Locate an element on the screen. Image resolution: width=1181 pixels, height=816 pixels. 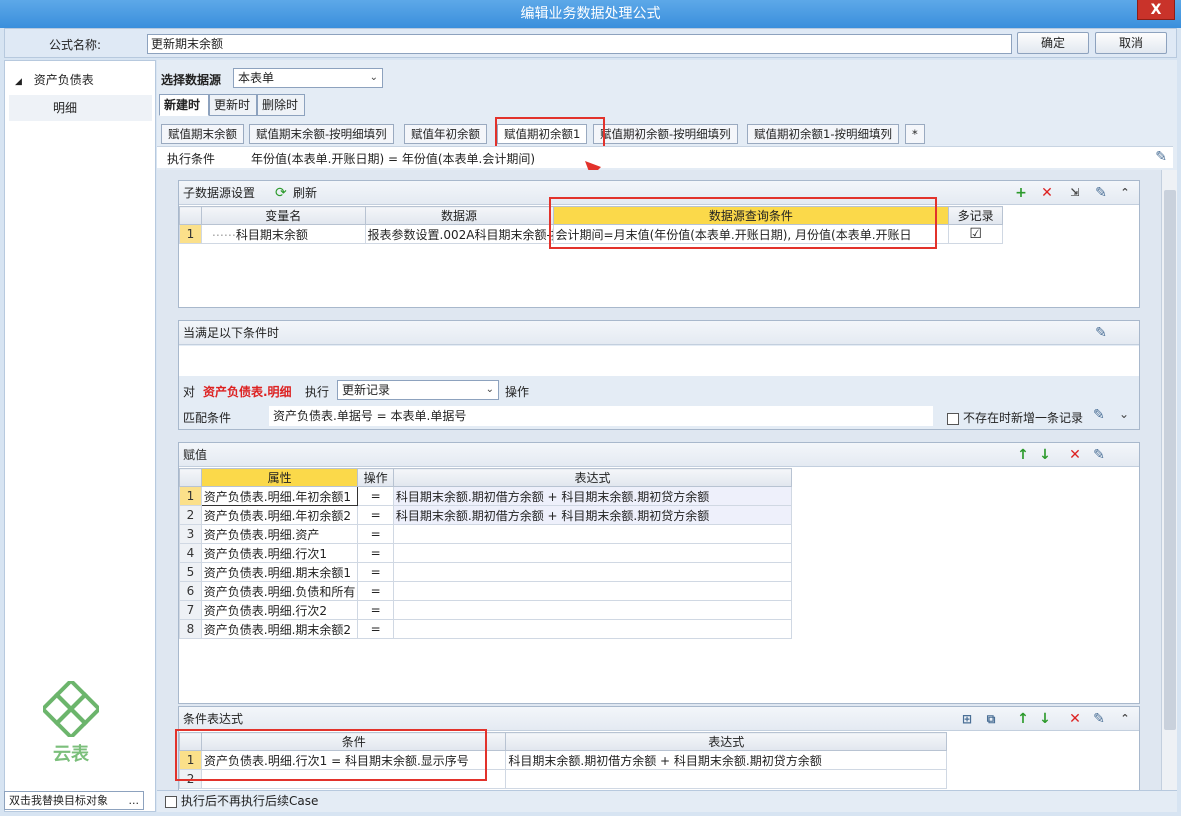
table-row: 7 资产负债表.明细.行次2 = is located at coordinates (486, 610).